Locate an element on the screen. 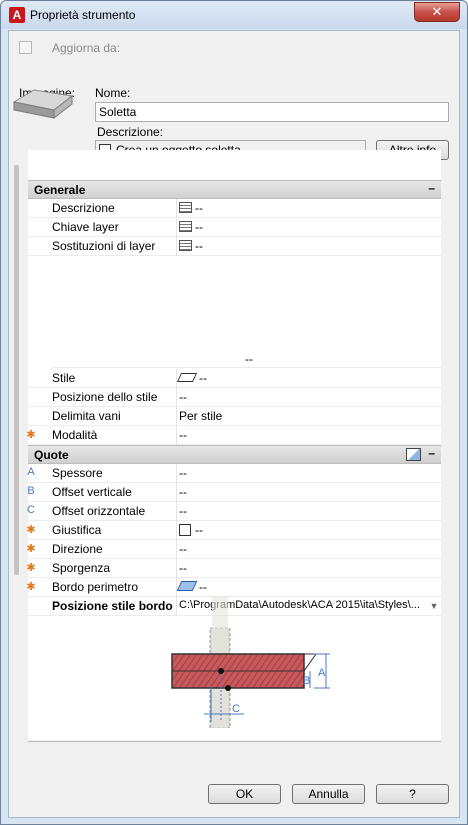  property-row: ✱ Modalità -- is located at coordinates (233, 435).